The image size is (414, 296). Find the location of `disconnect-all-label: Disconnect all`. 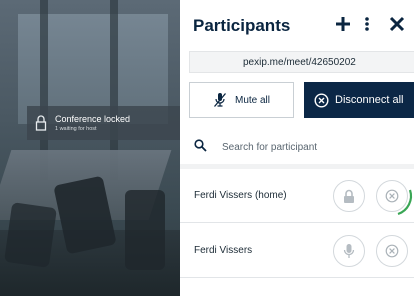

disconnect-all-label: Disconnect all is located at coordinates (369, 100).